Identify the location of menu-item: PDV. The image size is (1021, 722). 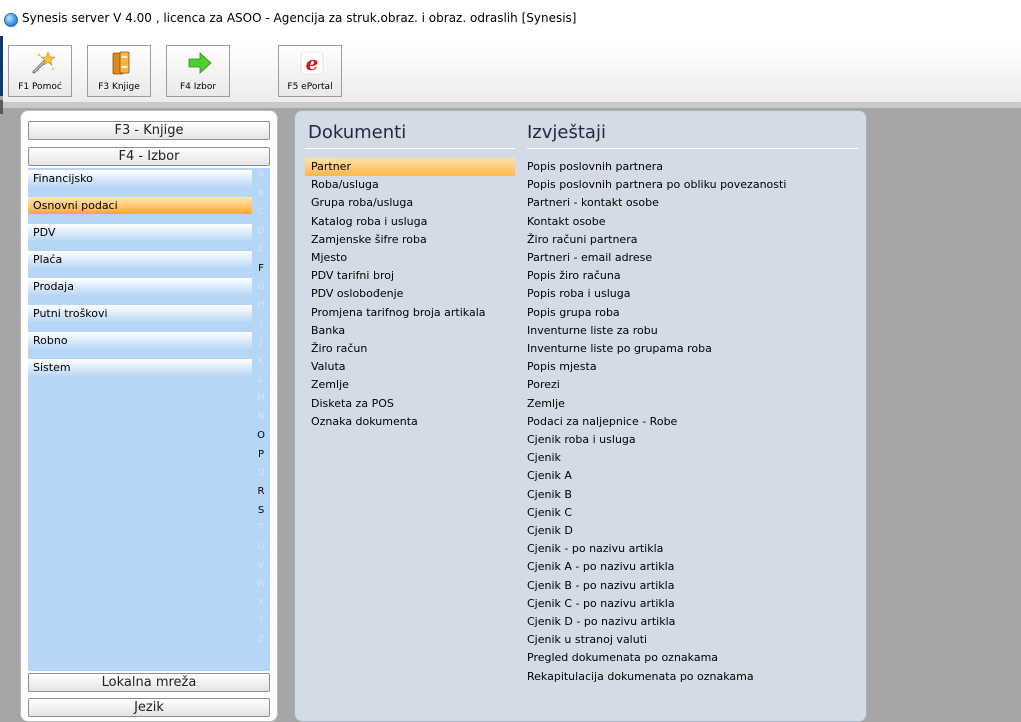
(140, 232).